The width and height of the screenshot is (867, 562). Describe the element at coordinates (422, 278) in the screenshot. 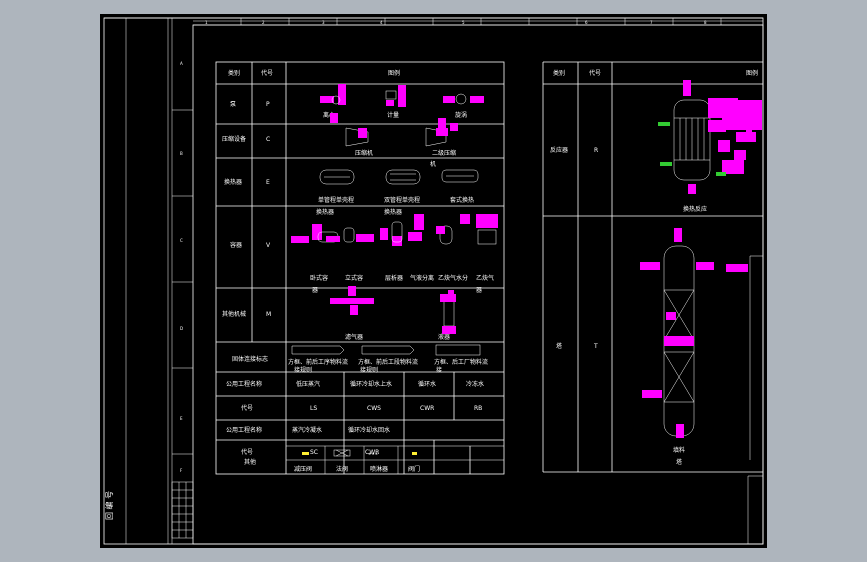

I see `vessel-label-6: 气液分离` at that location.